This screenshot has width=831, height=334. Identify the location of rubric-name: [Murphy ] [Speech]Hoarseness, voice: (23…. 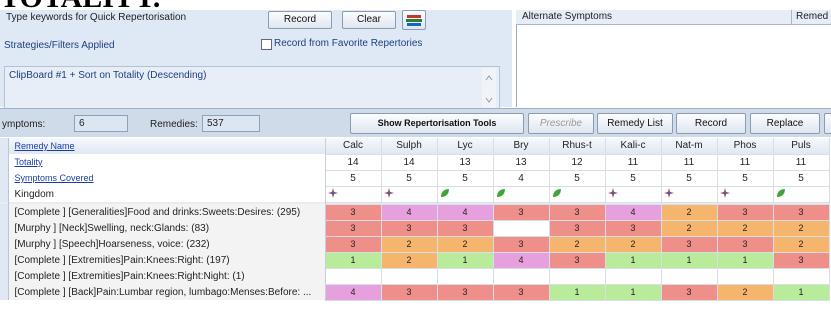
(167, 244).